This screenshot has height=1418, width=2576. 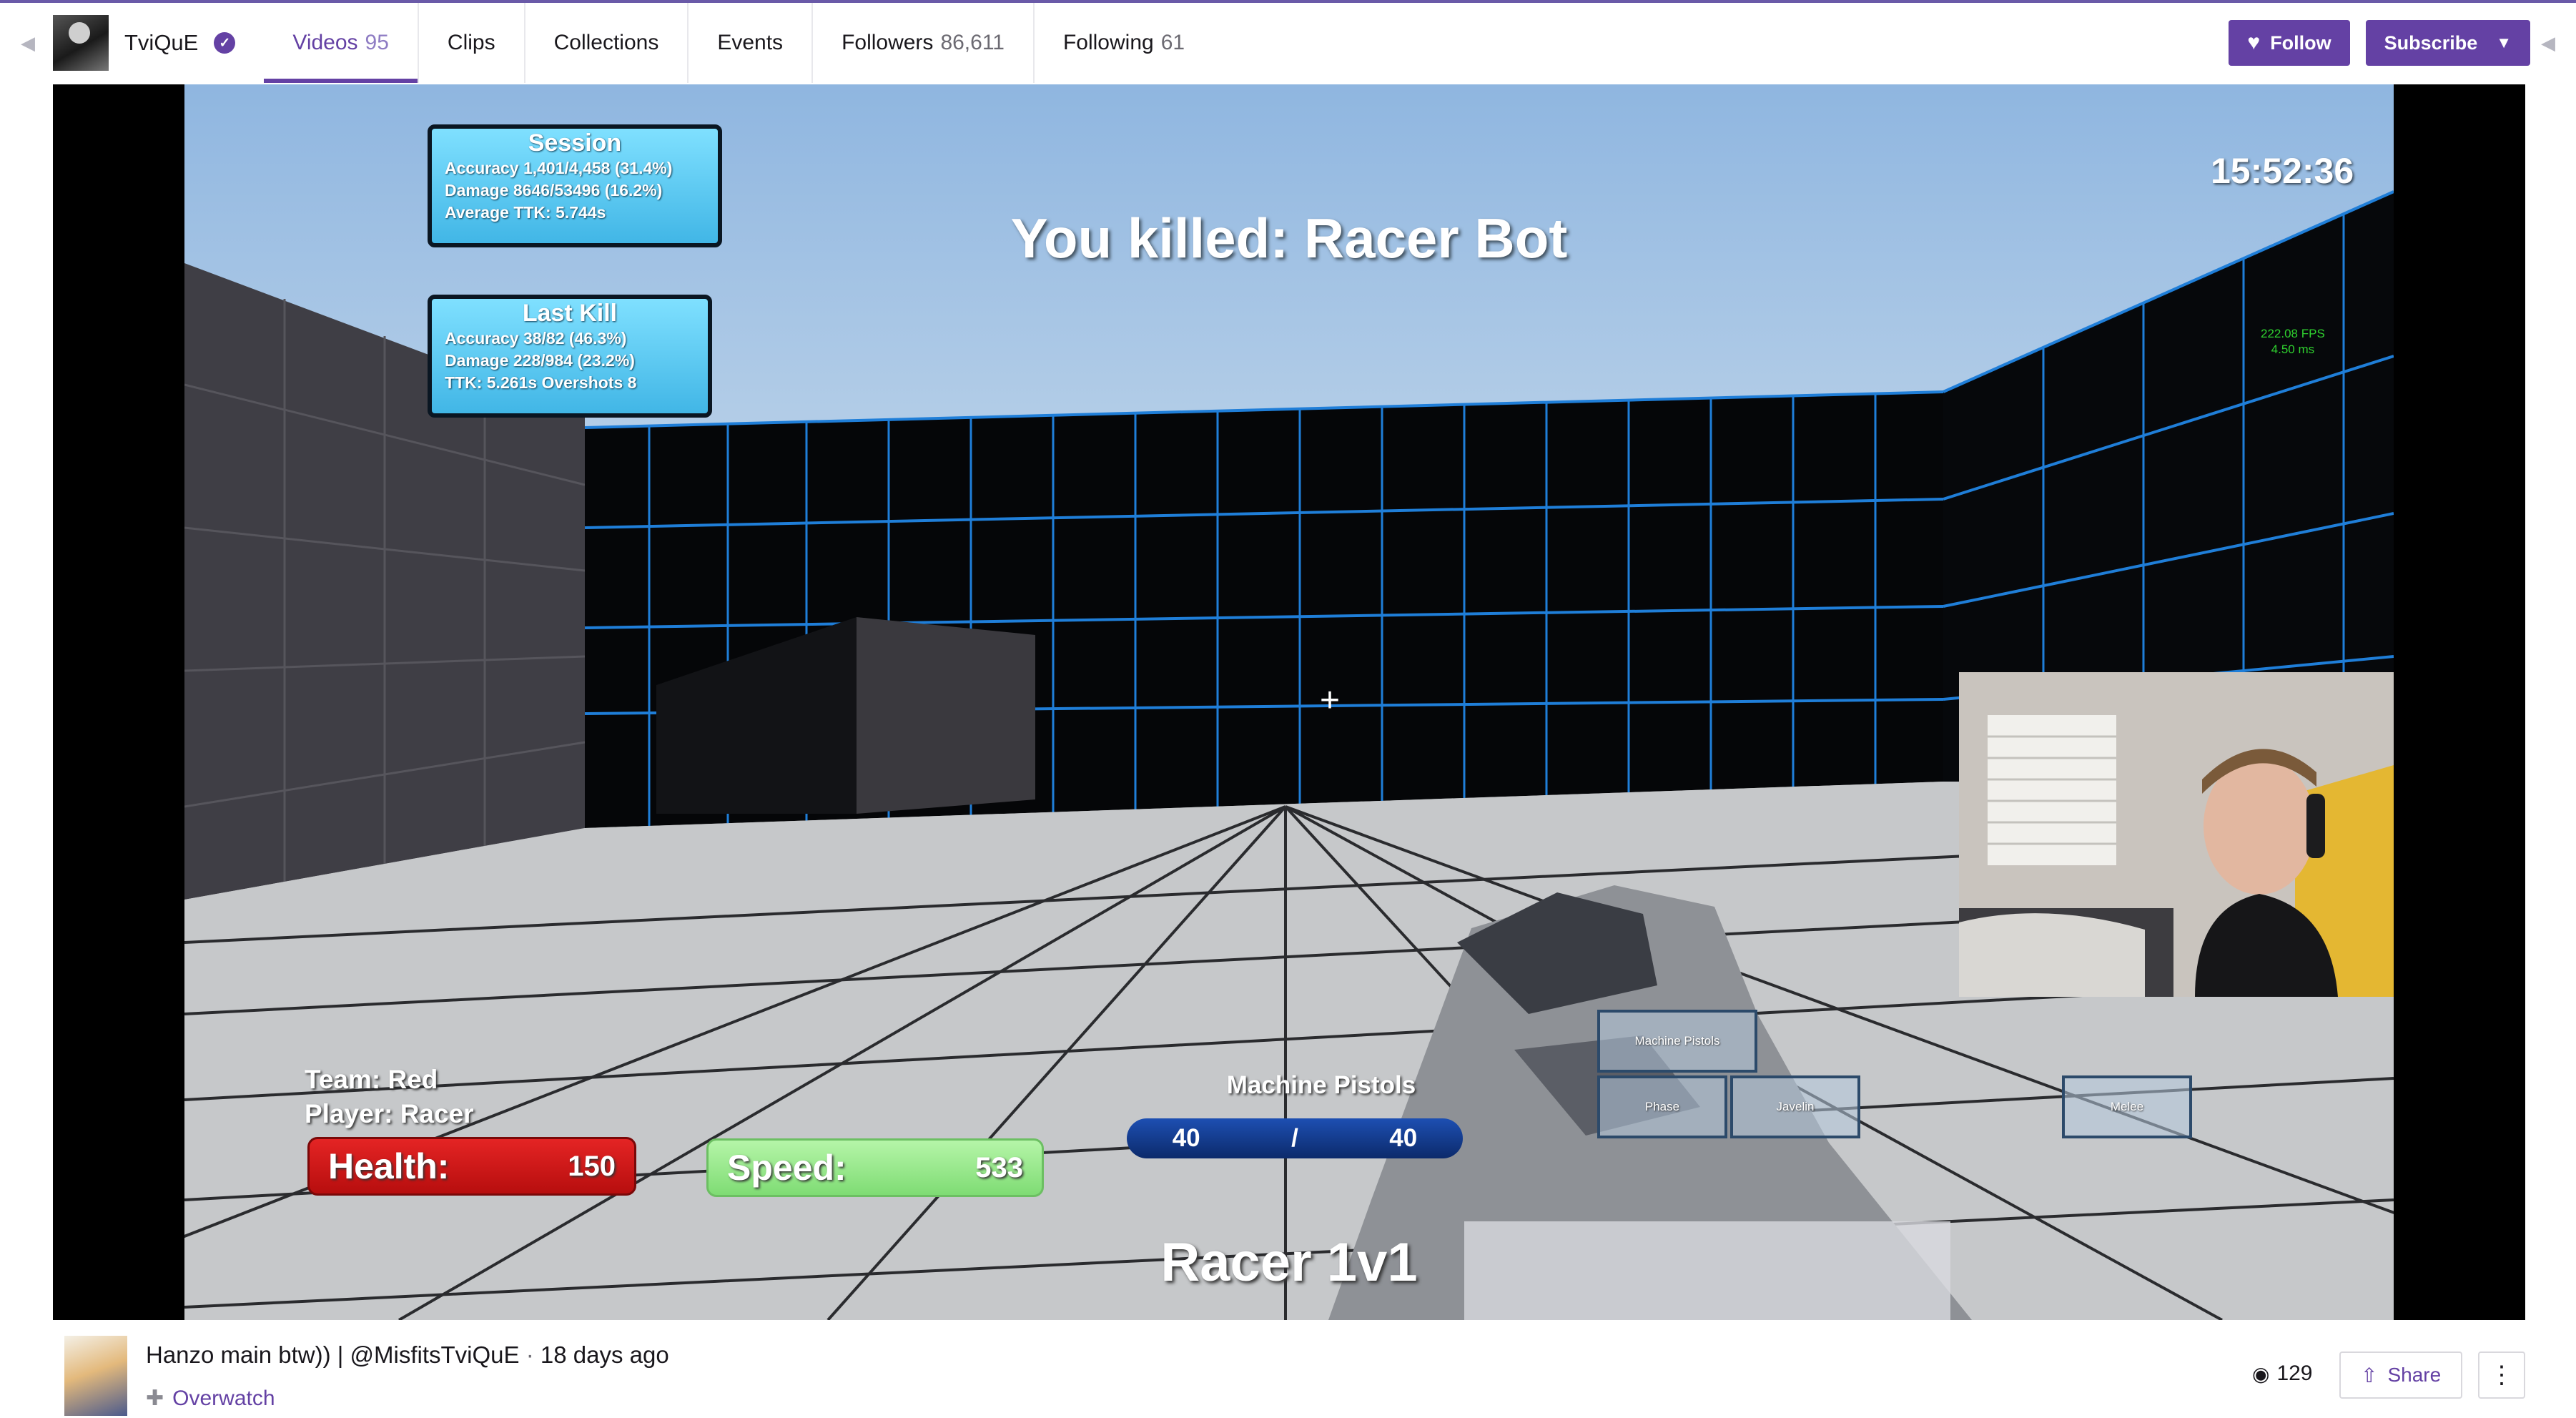 I want to click on video-age: 18 days ago, so click(x=604, y=1354).